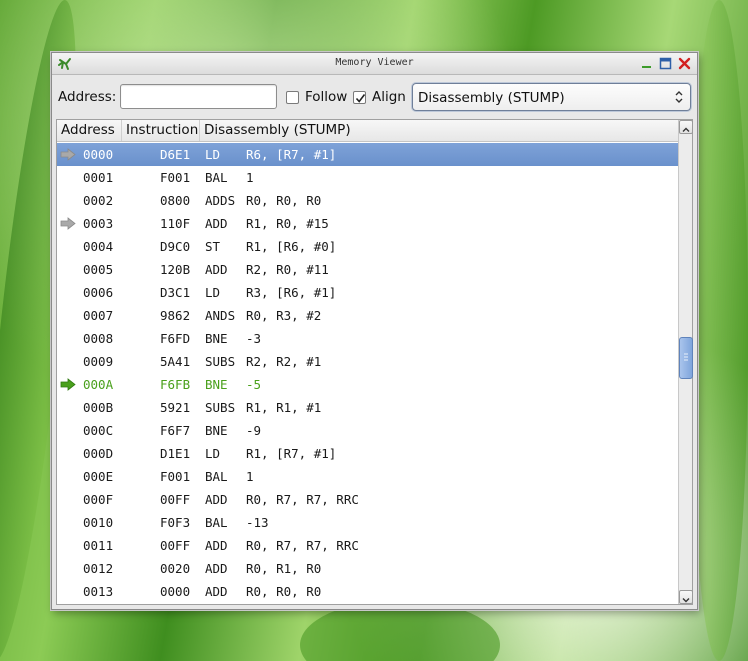 The height and width of the screenshot is (661, 748). What do you see at coordinates (367, 154) in the screenshot?
I see `table-row: 0000 D6E1 LD R6, [R7, #1]` at bounding box center [367, 154].